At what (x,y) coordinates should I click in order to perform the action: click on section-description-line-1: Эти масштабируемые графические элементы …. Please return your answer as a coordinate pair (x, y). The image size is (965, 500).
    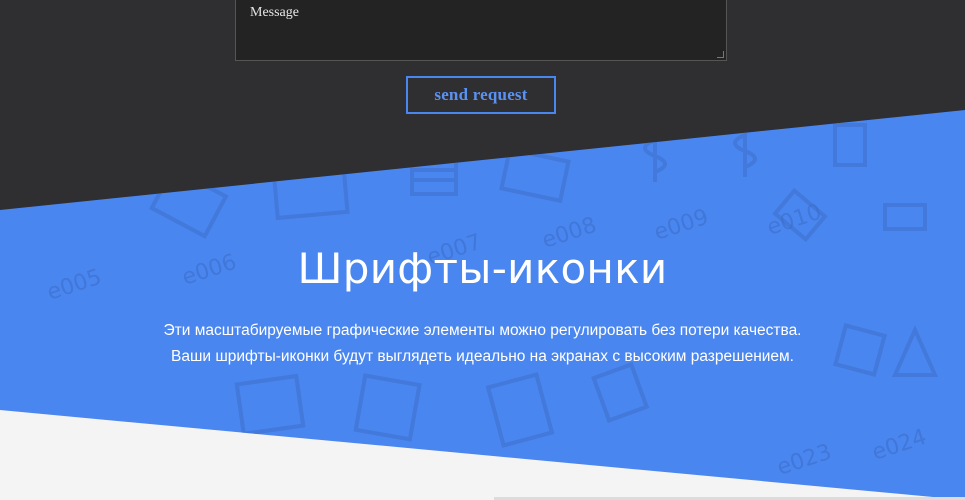
    Looking at the image, I should click on (482, 330).